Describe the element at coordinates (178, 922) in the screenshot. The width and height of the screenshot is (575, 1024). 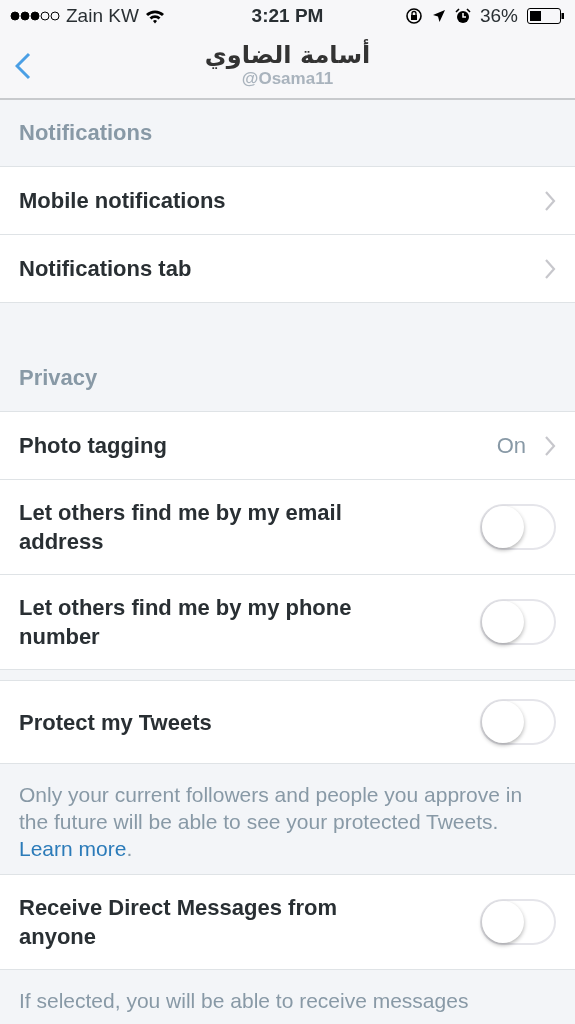
I see `setting-label: Receive Direct Messages from anyone` at that location.